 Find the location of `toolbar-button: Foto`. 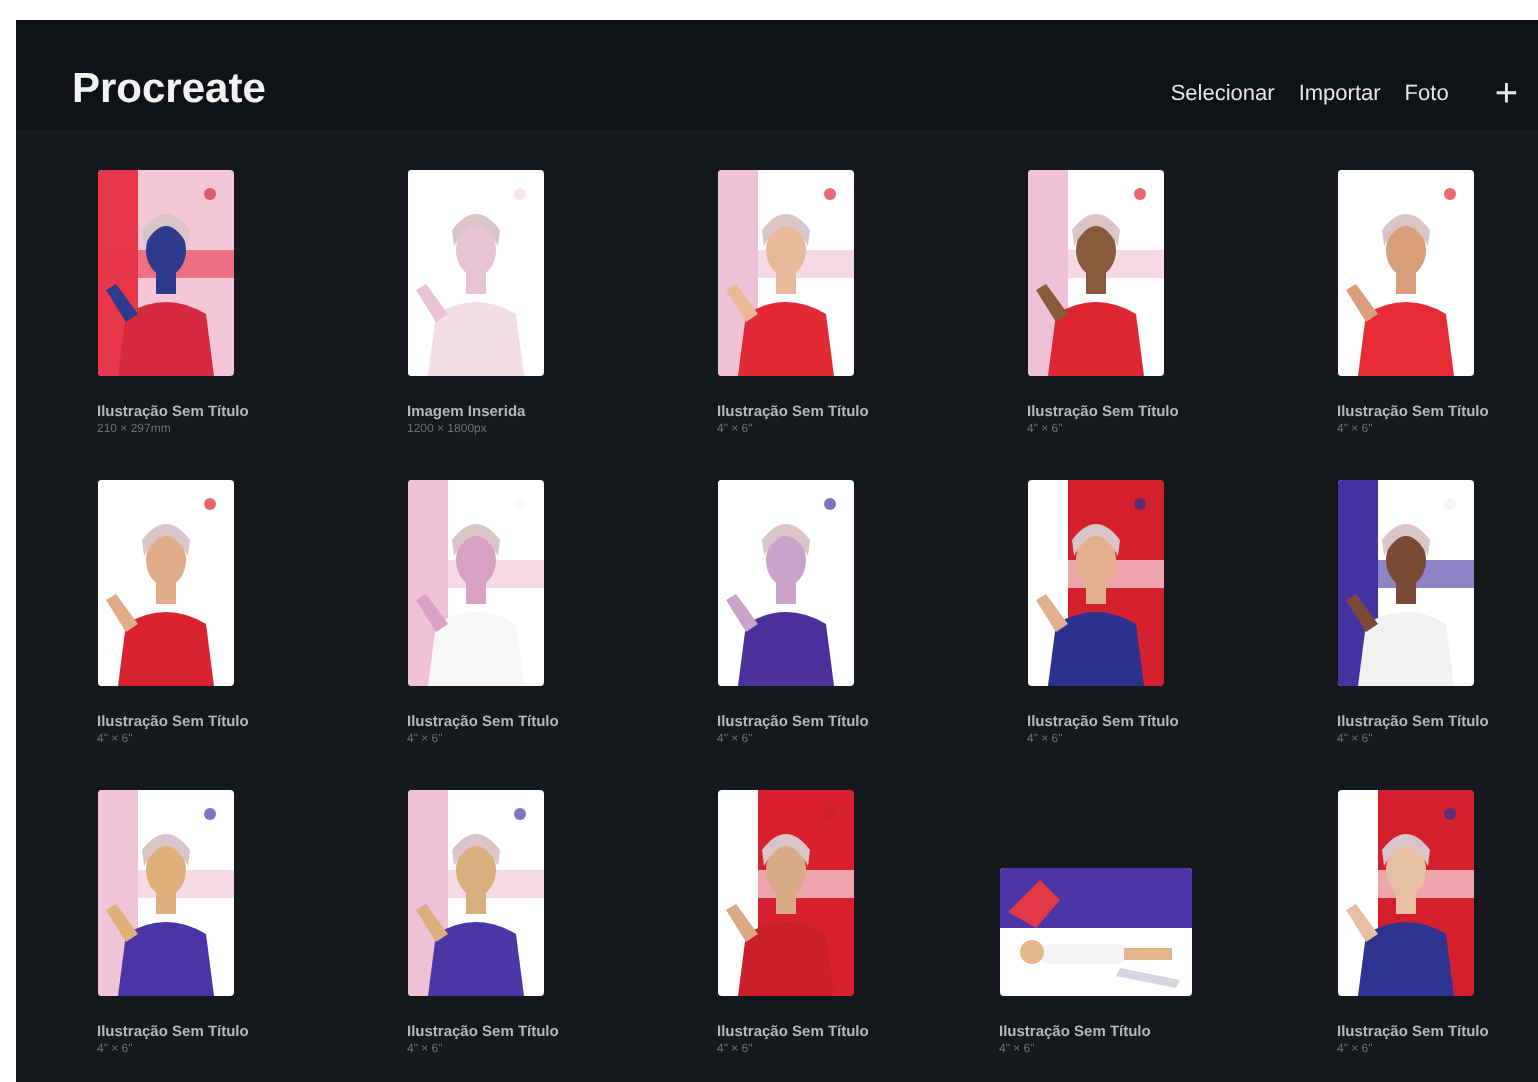

toolbar-button: Foto is located at coordinates (1426, 94).